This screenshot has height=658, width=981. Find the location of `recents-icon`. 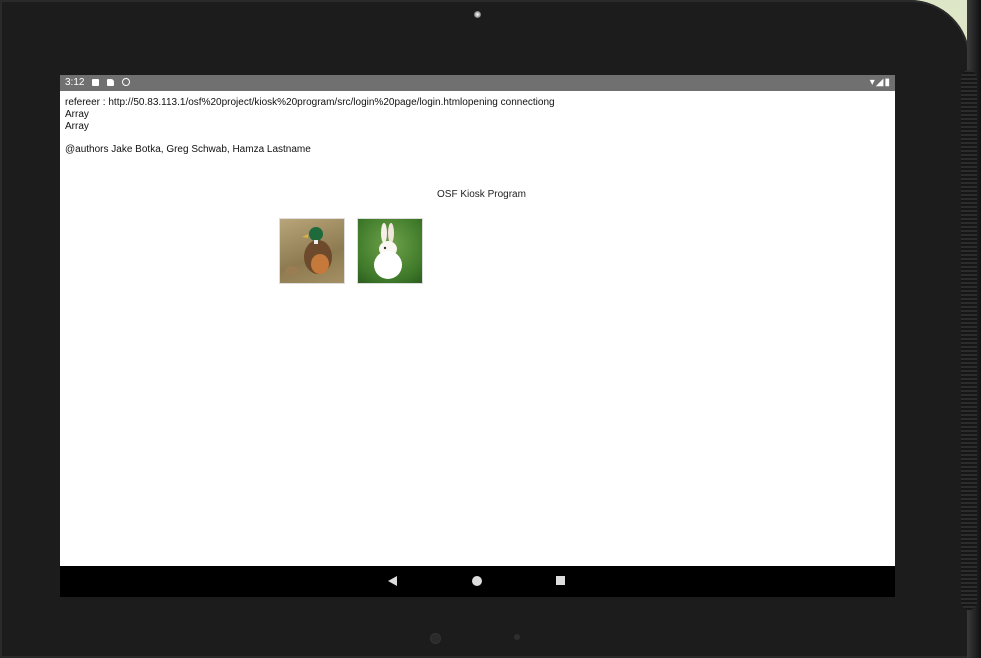

recents-icon is located at coordinates (560, 580).